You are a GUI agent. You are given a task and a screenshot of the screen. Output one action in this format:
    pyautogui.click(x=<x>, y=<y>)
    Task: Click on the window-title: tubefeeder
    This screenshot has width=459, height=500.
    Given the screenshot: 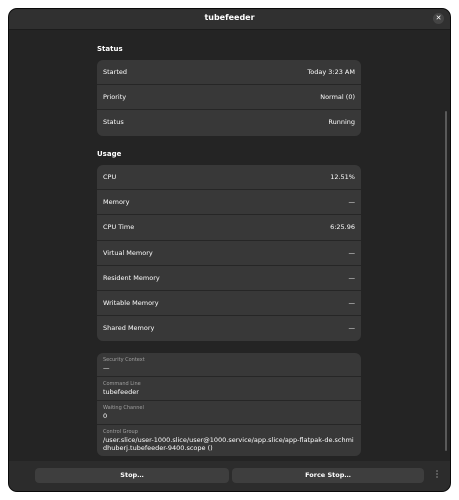 What is the action you would take?
    pyautogui.click(x=229, y=17)
    